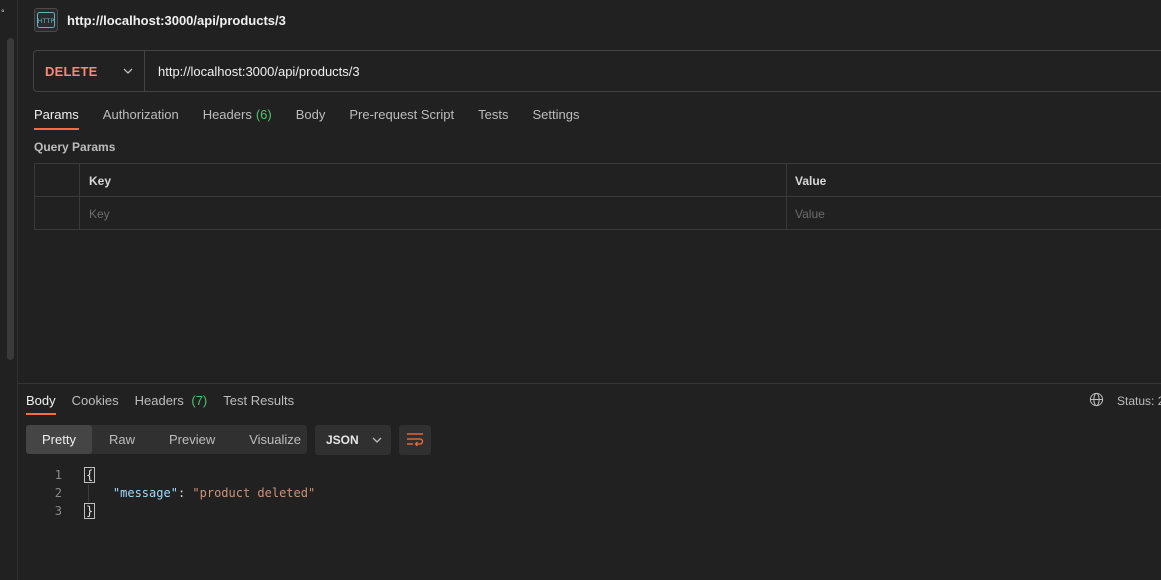  I want to click on params-table: Key Value Key Value, so click(597, 196).